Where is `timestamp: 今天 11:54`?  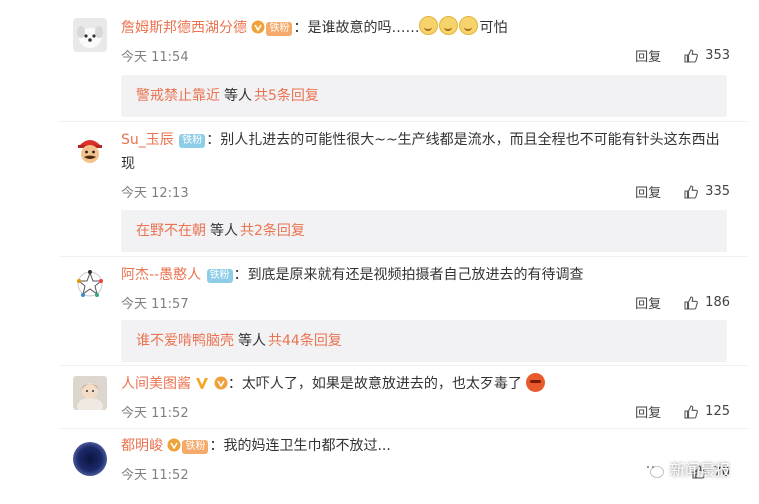
timestamp: 今天 11:54 is located at coordinates (155, 57).